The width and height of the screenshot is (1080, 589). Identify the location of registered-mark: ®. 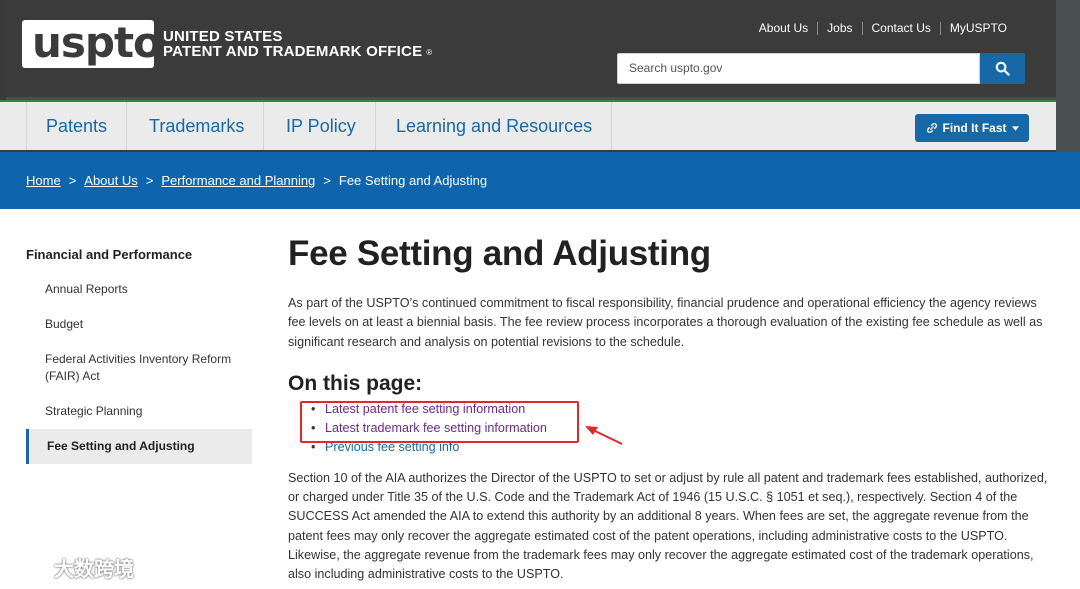
(429, 52).